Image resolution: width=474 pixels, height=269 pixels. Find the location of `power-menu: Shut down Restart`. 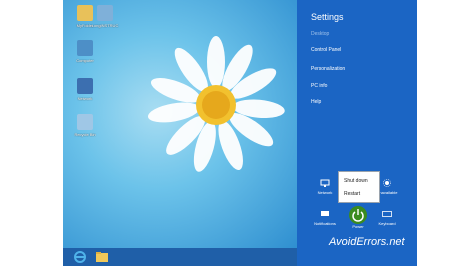

power-menu: Shut down Restart is located at coordinates (359, 187).